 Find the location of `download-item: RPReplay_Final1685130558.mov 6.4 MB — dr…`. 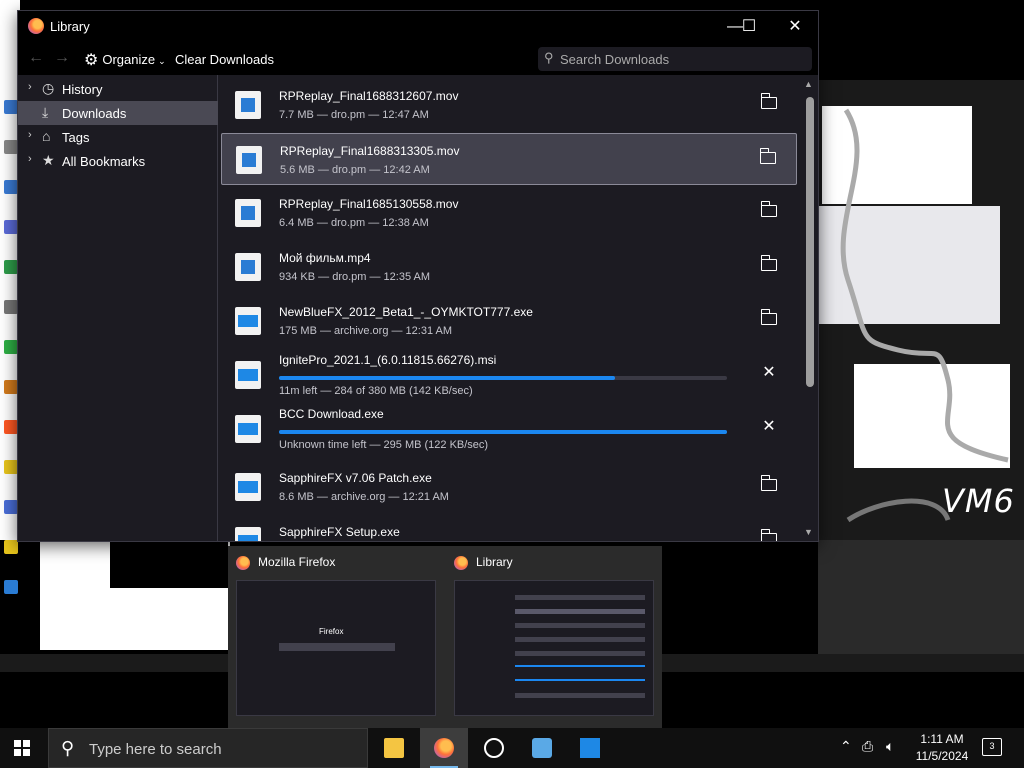

download-item: RPReplay_Final1685130558.mov 6.4 MB — dr… is located at coordinates (509, 213).